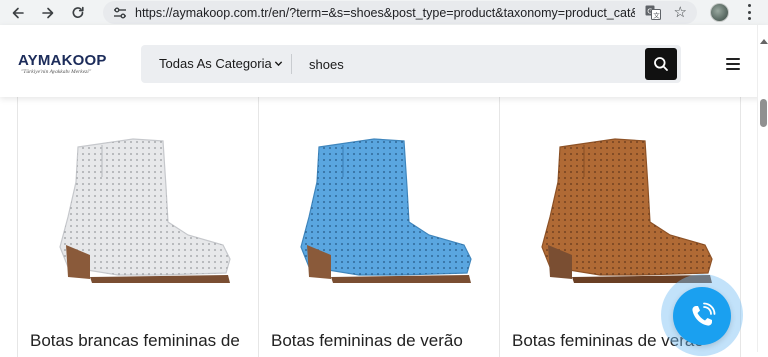  What do you see at coordinates (56, 72) in the screenshot?
I see `brand-tagline: "Türkiye'nin Ayakkabı Merkezi"` at bounding box center [56, 72].